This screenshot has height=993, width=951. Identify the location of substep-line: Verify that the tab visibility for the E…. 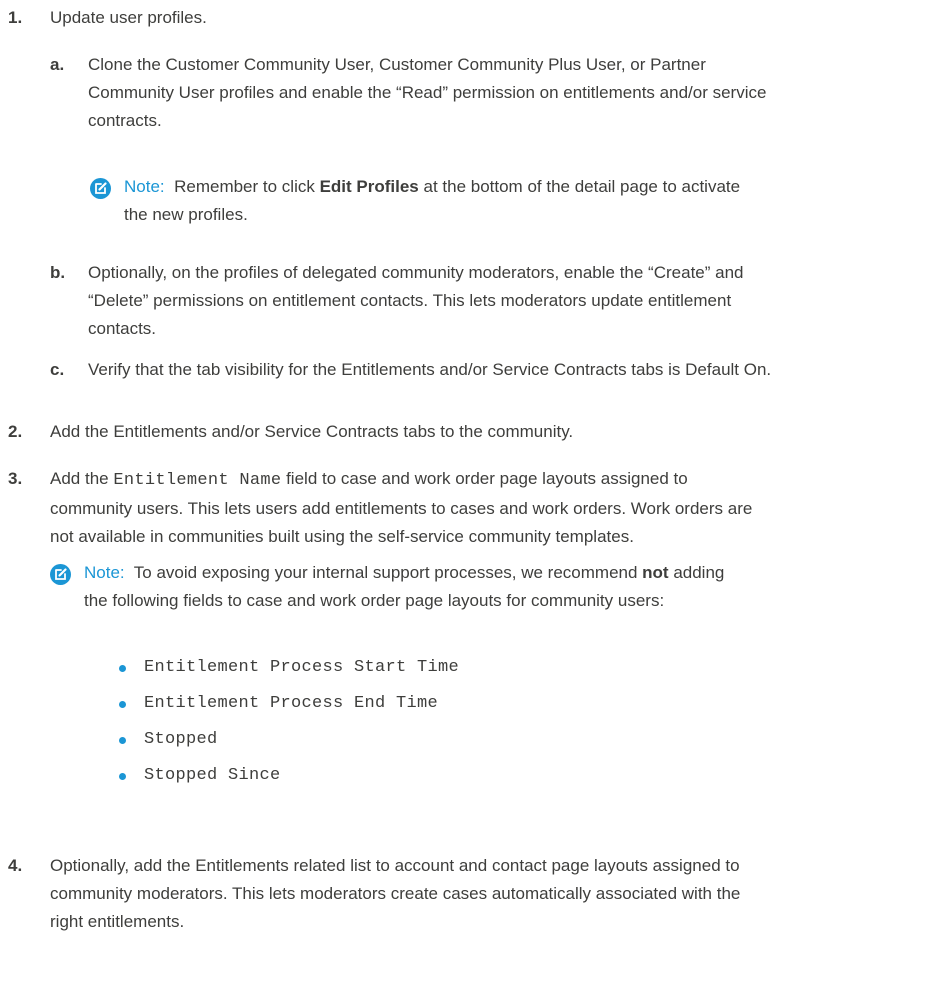
(430, 369).